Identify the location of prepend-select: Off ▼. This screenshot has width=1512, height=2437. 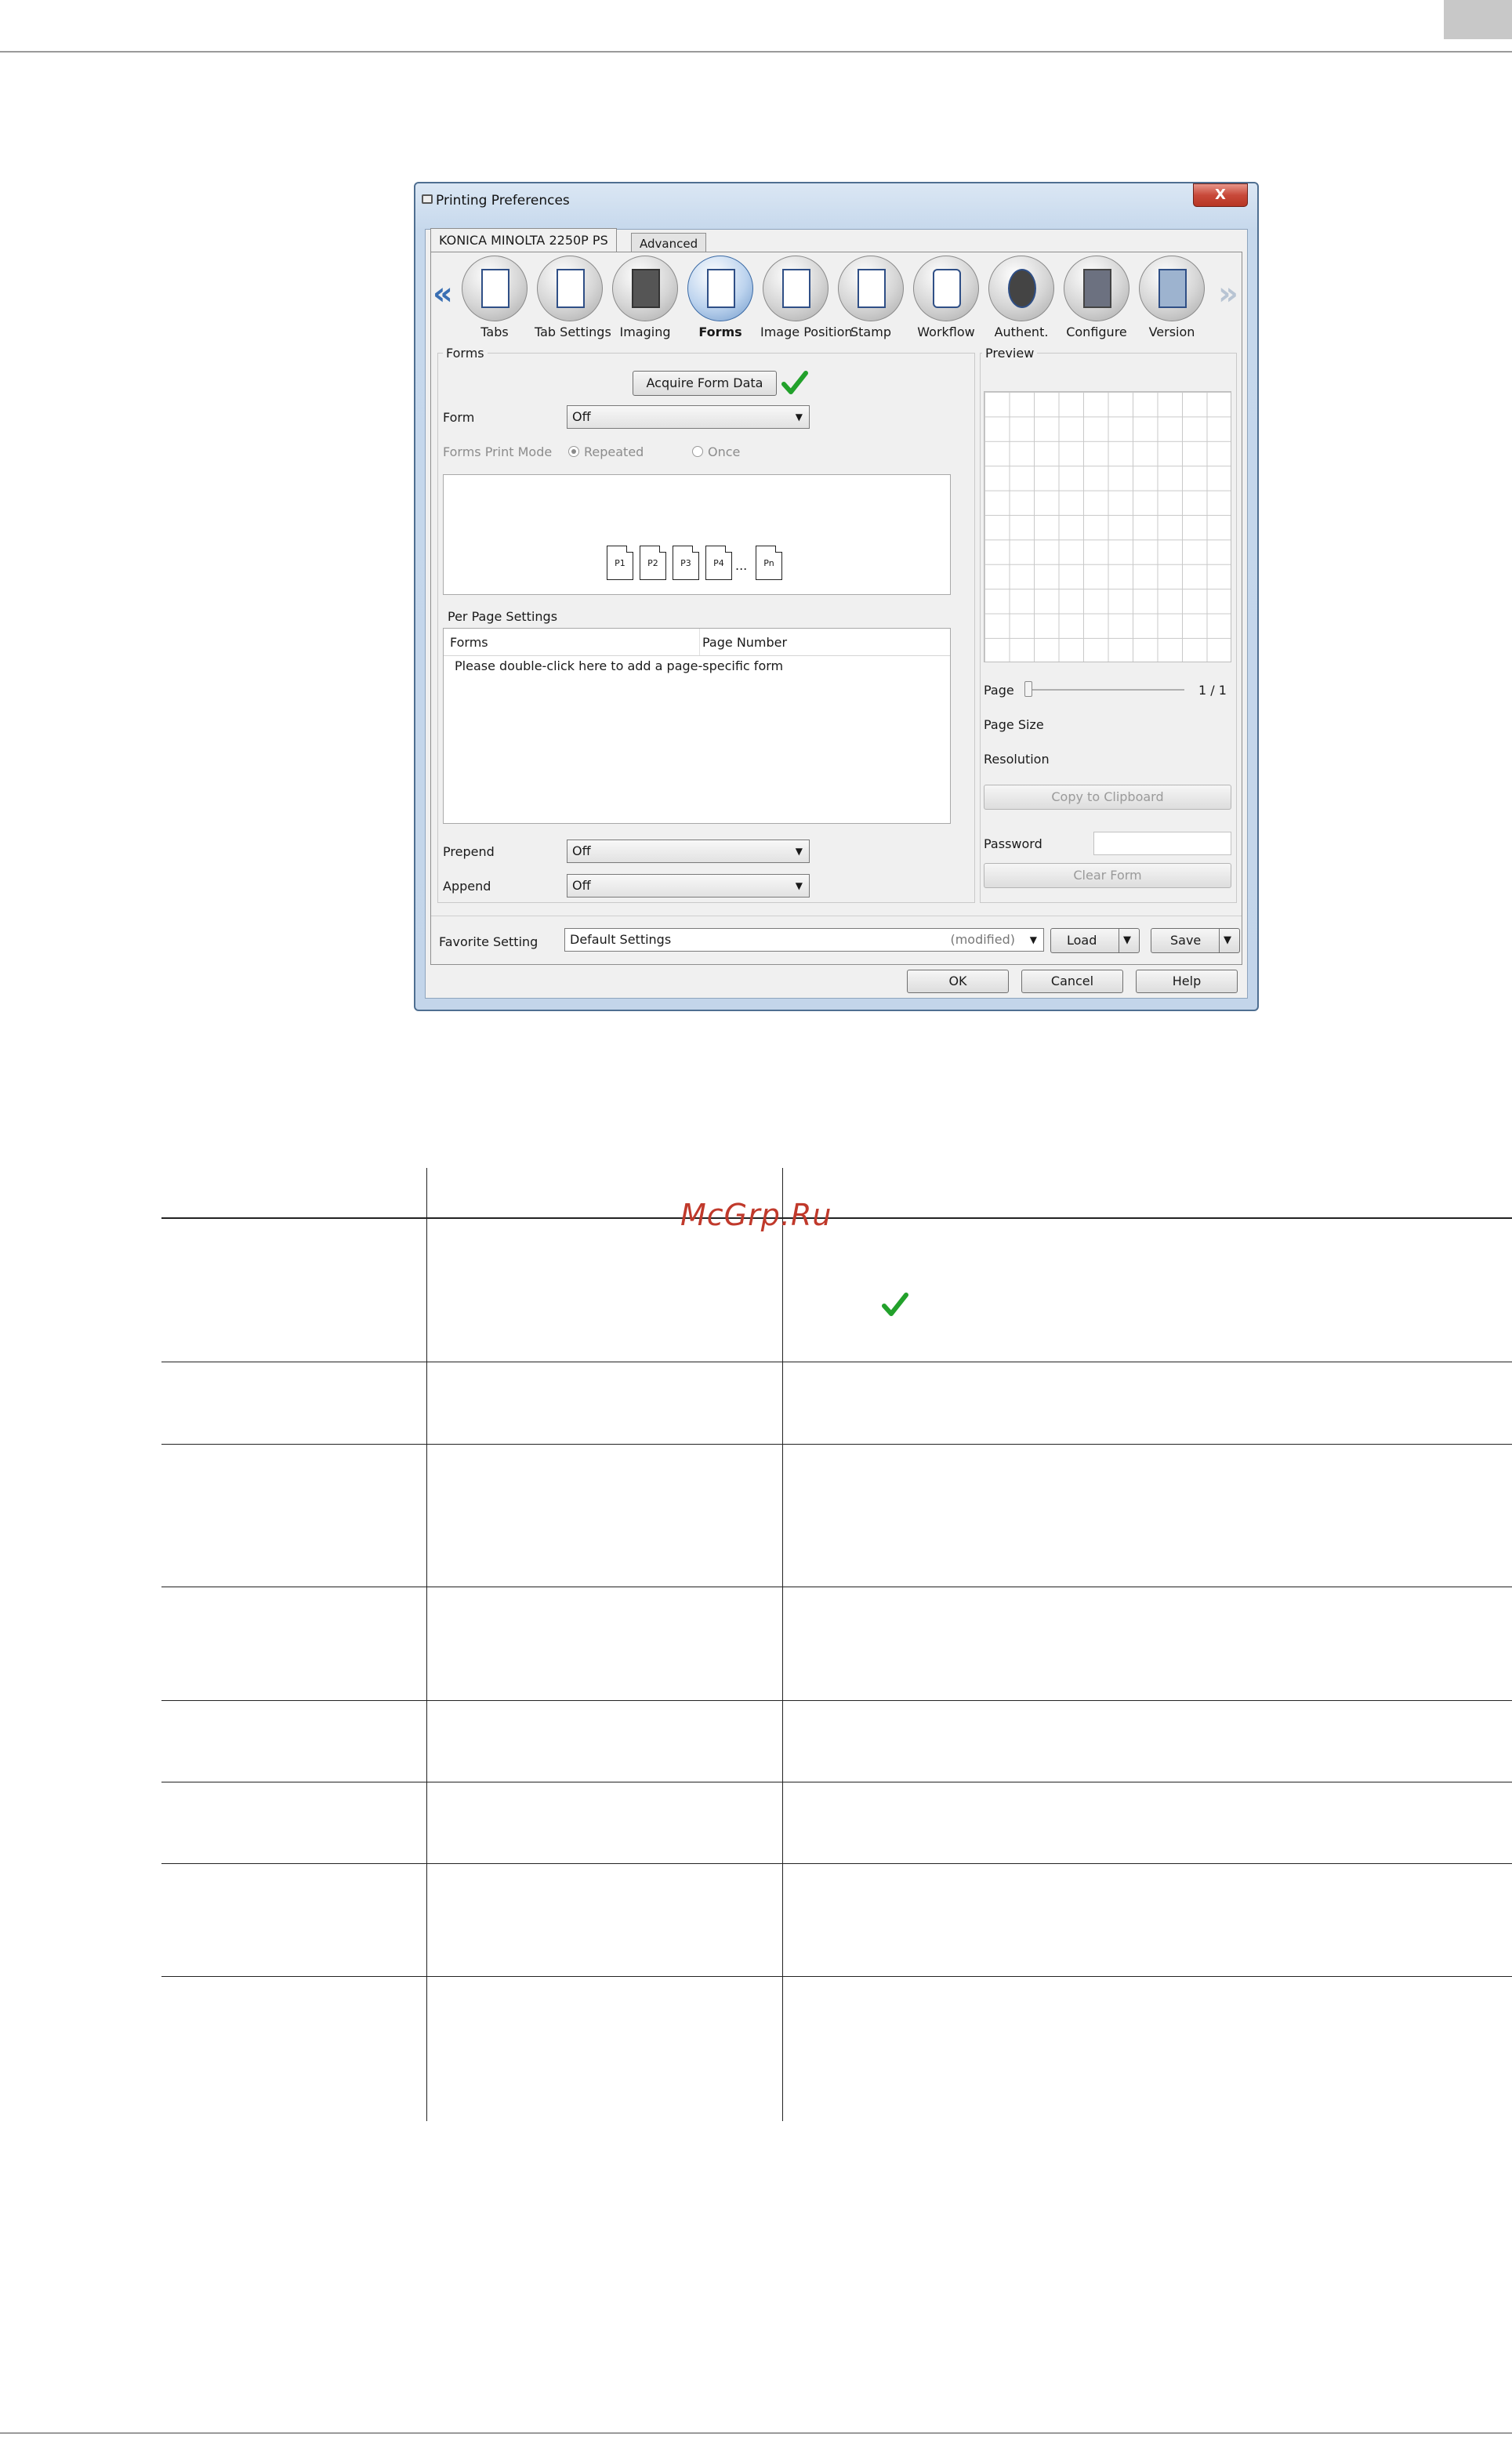
(688, 851).